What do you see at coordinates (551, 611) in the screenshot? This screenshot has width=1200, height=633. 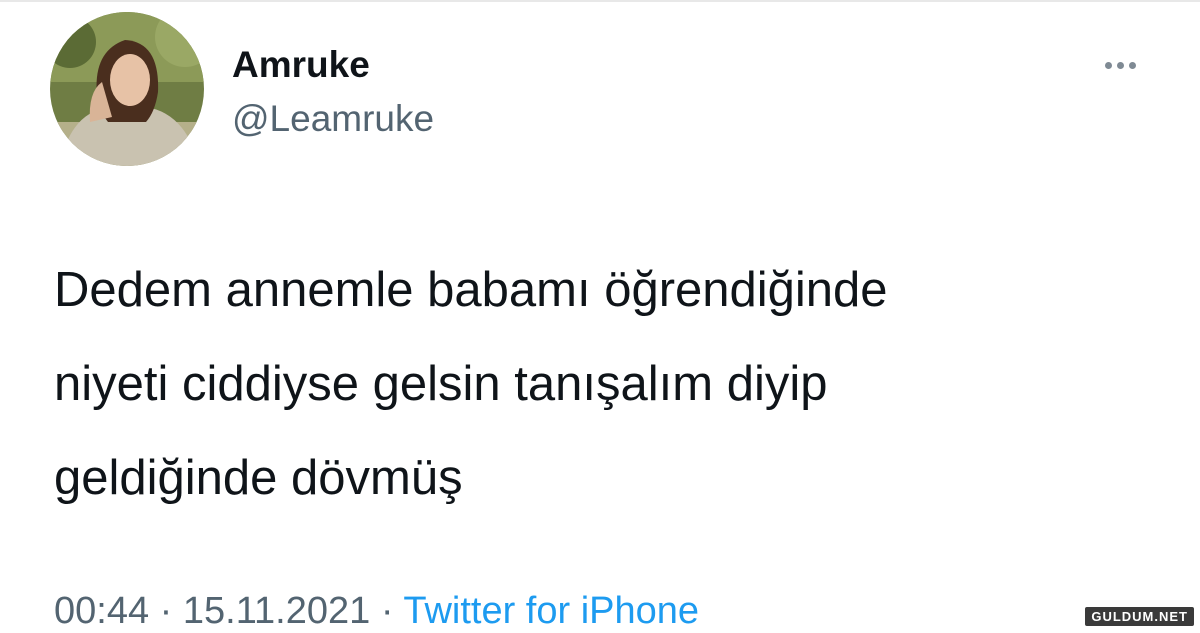 I see `tweet-source-link: Twitter for iPhone` at bounding box center [551, 611].